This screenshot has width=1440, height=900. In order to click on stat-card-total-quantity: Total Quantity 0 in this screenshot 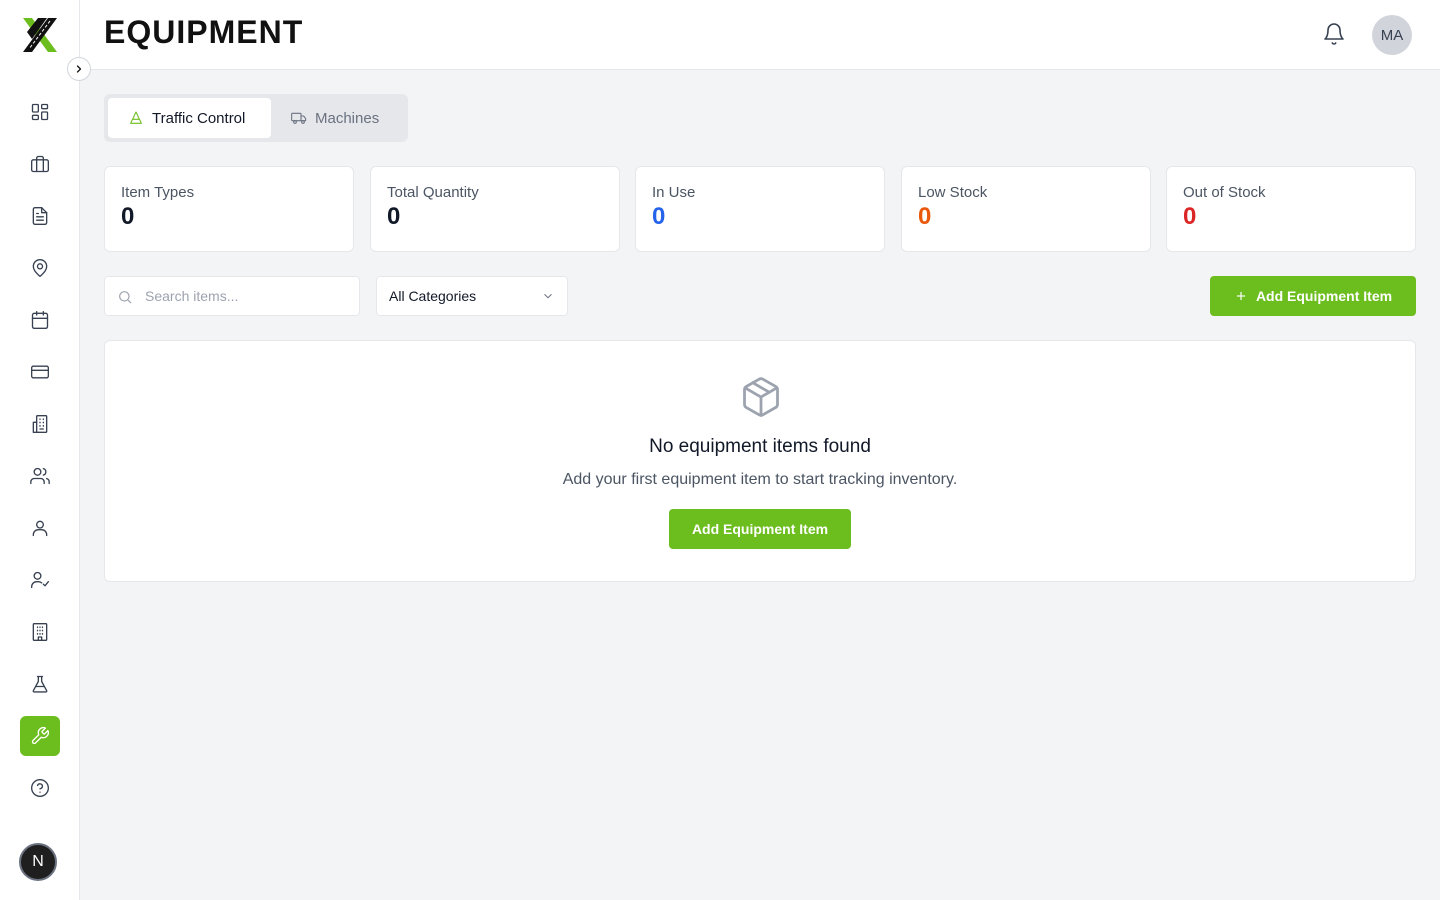, I will do `click(495, 209)`.